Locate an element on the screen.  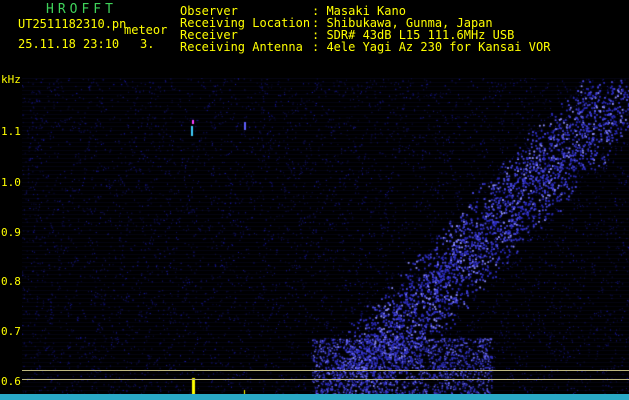
y-unit-label: kHz is located at coordinates (11, 79).